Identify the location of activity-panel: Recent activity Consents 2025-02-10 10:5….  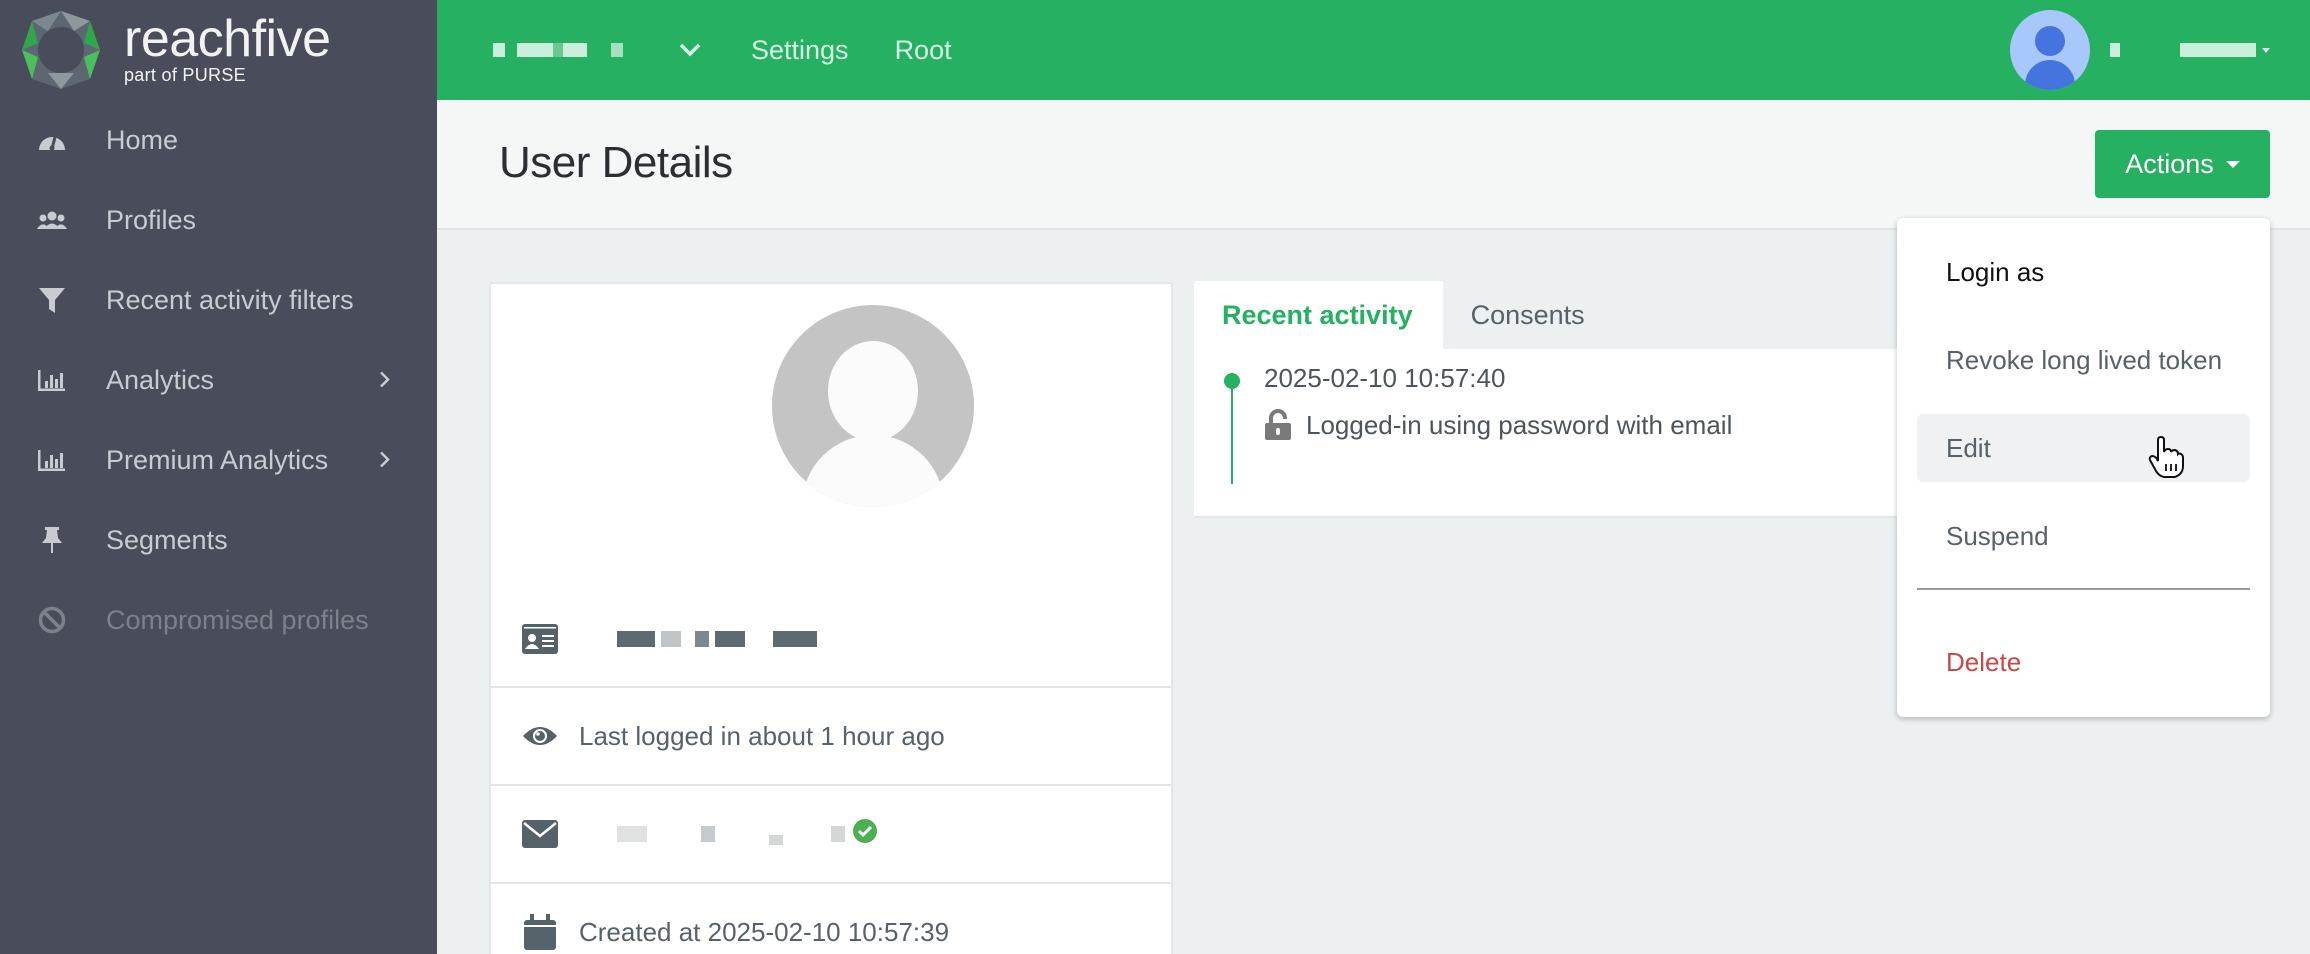
(1554, 399).